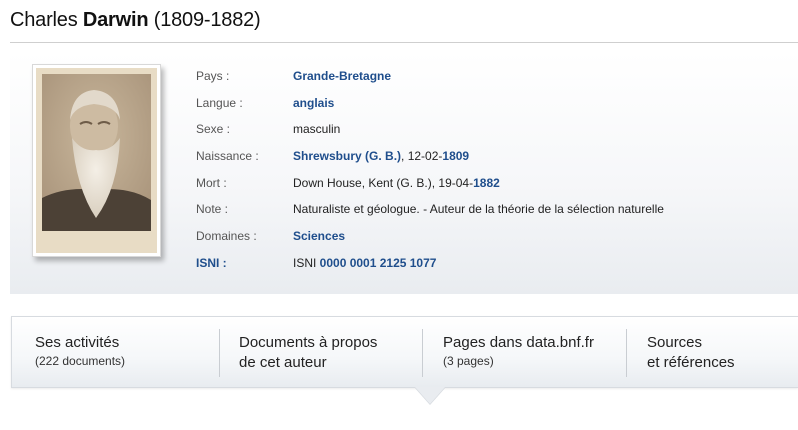  I want to click on death-year-link: 1882, so click(486, 183).